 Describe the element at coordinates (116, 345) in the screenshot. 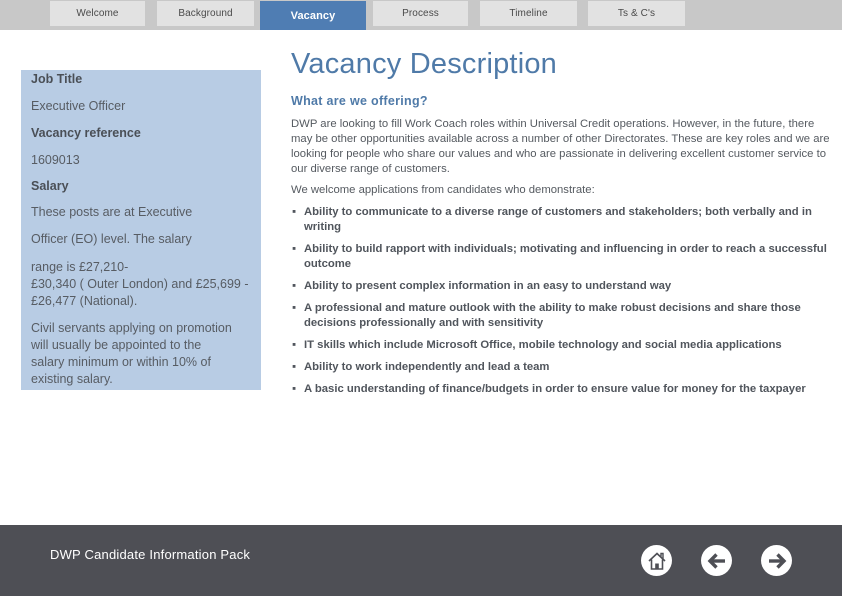

I see `promotion-text-line: will usually be appointed to the` at that location.